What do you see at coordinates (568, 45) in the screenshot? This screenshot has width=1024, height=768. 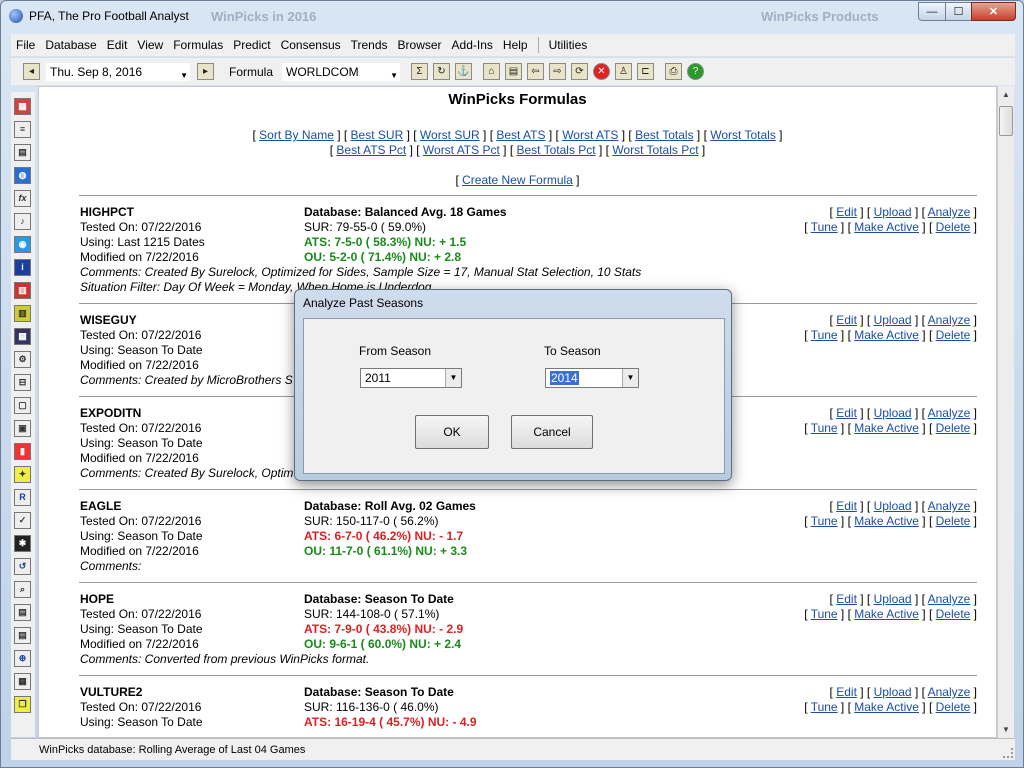 I see `menu-utilities: Utilities` at bounding box center [568, 45].